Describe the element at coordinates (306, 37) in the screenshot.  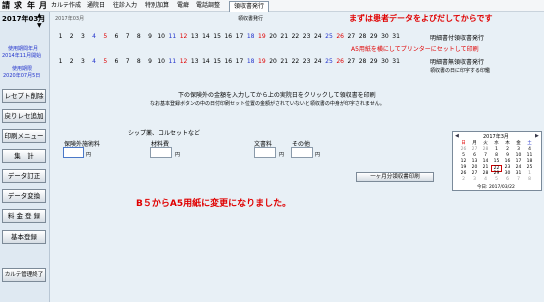
I see `day-cell: 23` at that location.